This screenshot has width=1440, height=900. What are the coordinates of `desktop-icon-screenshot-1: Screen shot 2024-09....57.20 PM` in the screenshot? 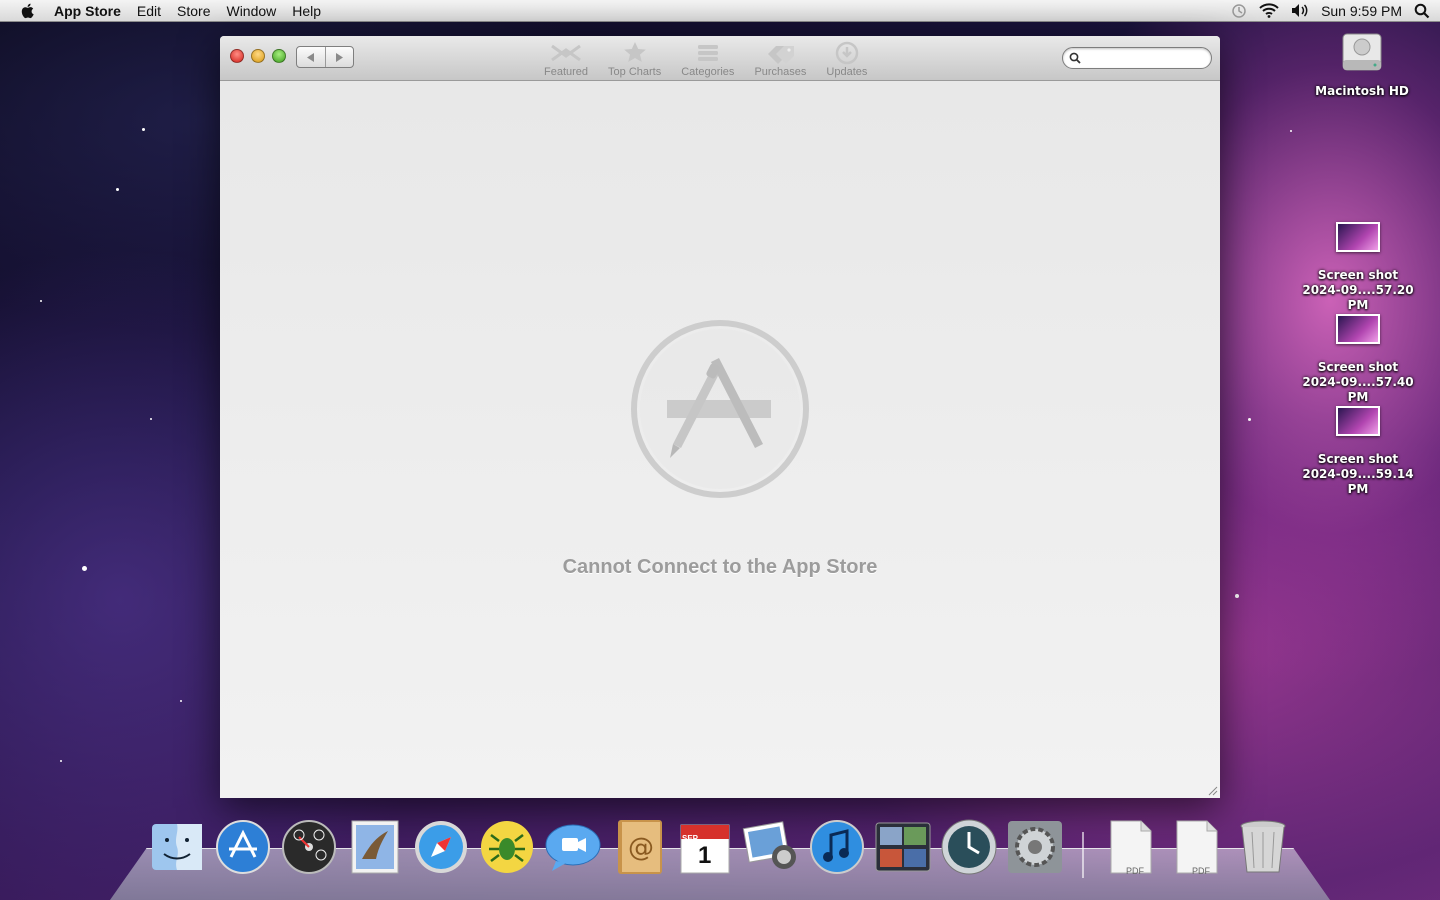 It's located at (1358, 267).